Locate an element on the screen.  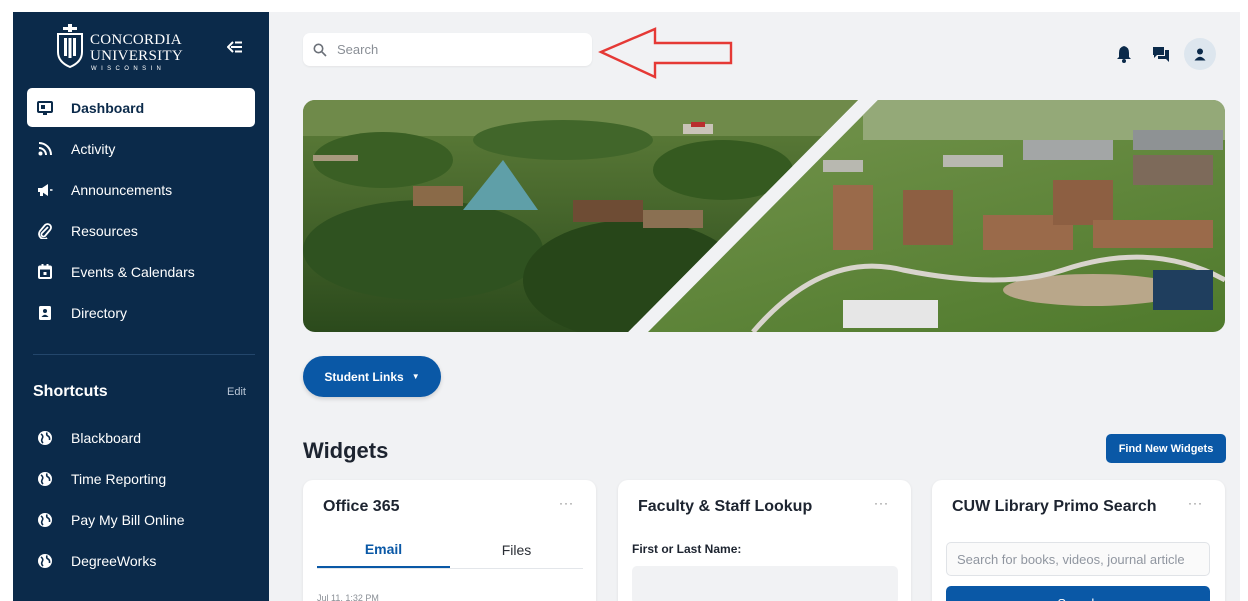
university-logo: CONCORDIA UNIVERSITY WISCONSIN is located at coordinates (126, 50).